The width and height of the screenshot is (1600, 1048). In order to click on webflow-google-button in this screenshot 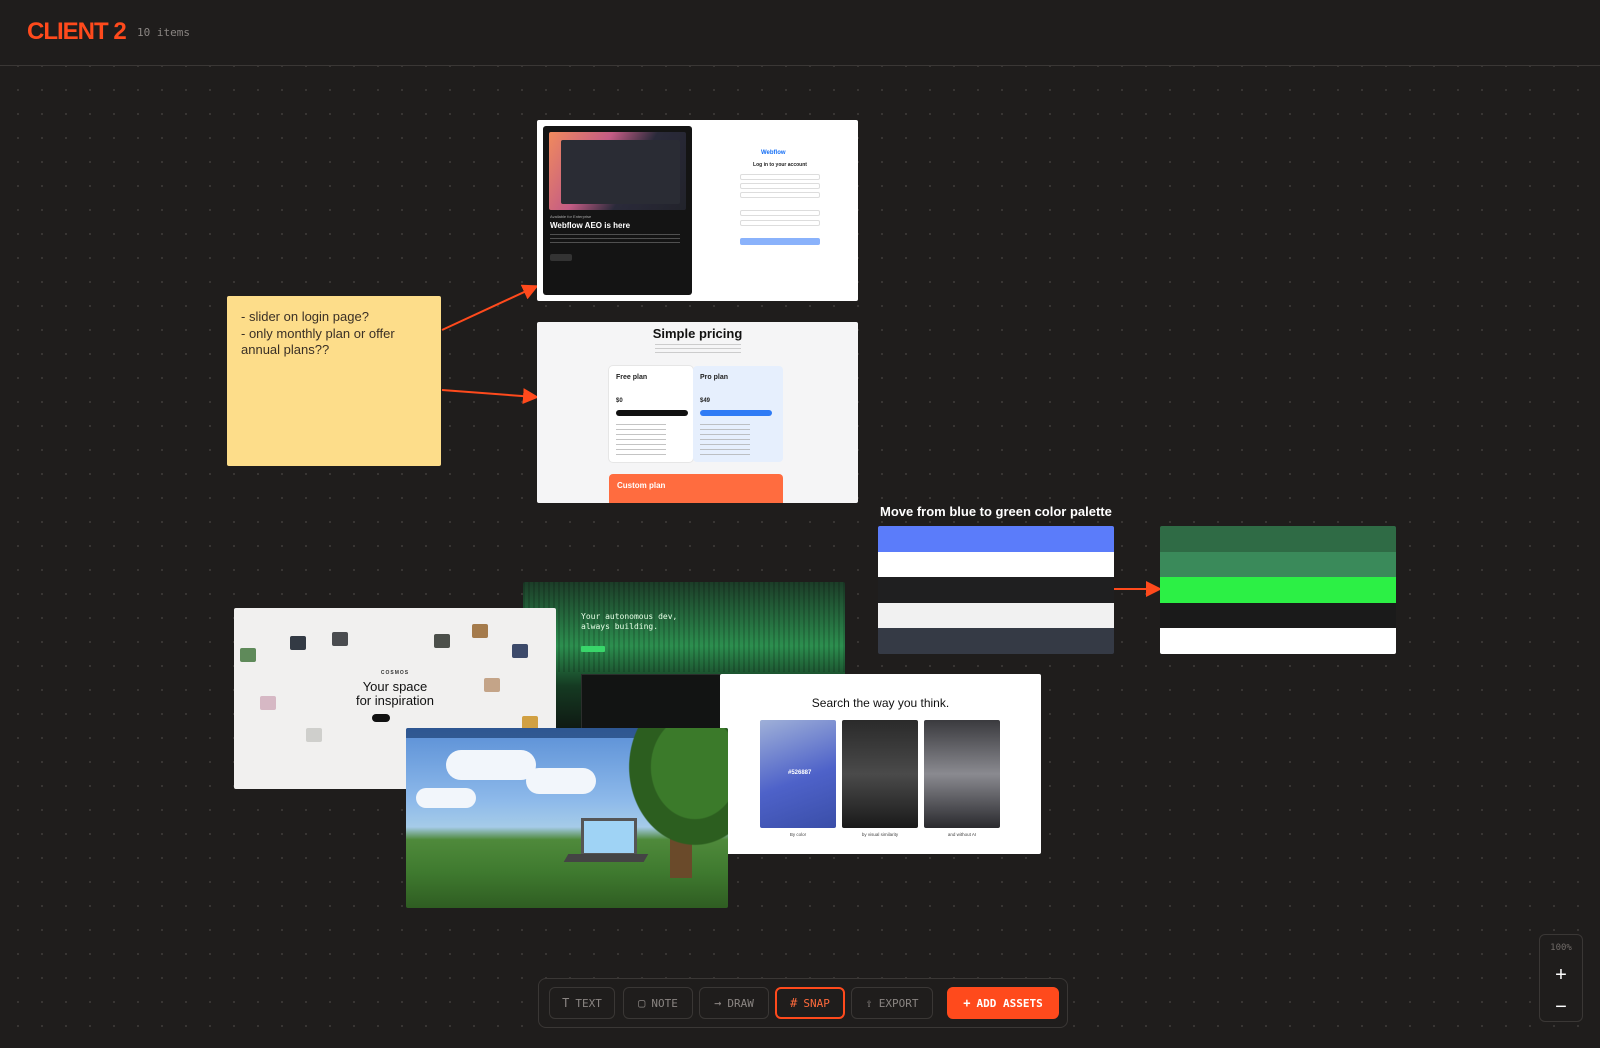, I will do `click(780, 177)`.